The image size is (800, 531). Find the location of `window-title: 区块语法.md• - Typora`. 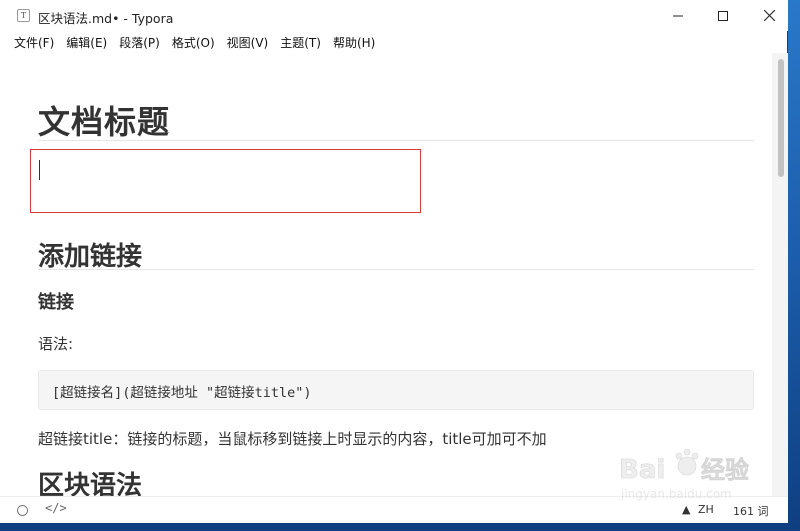

window-title: 区块语法.md• - Typora is located at coordinates (106, 18).